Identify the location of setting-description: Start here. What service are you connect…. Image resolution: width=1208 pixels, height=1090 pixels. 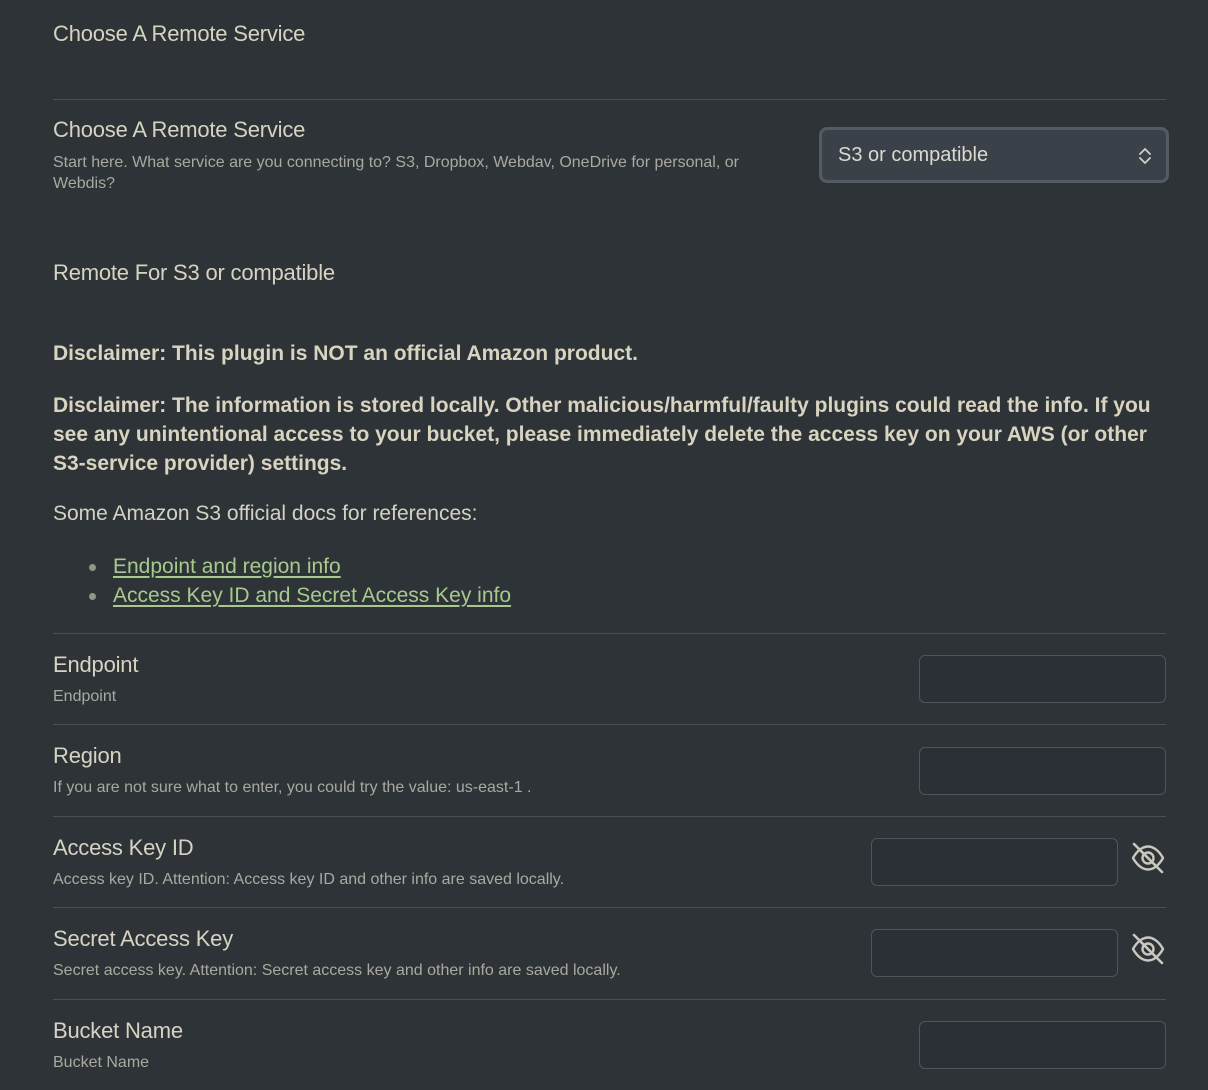
(396, 173).